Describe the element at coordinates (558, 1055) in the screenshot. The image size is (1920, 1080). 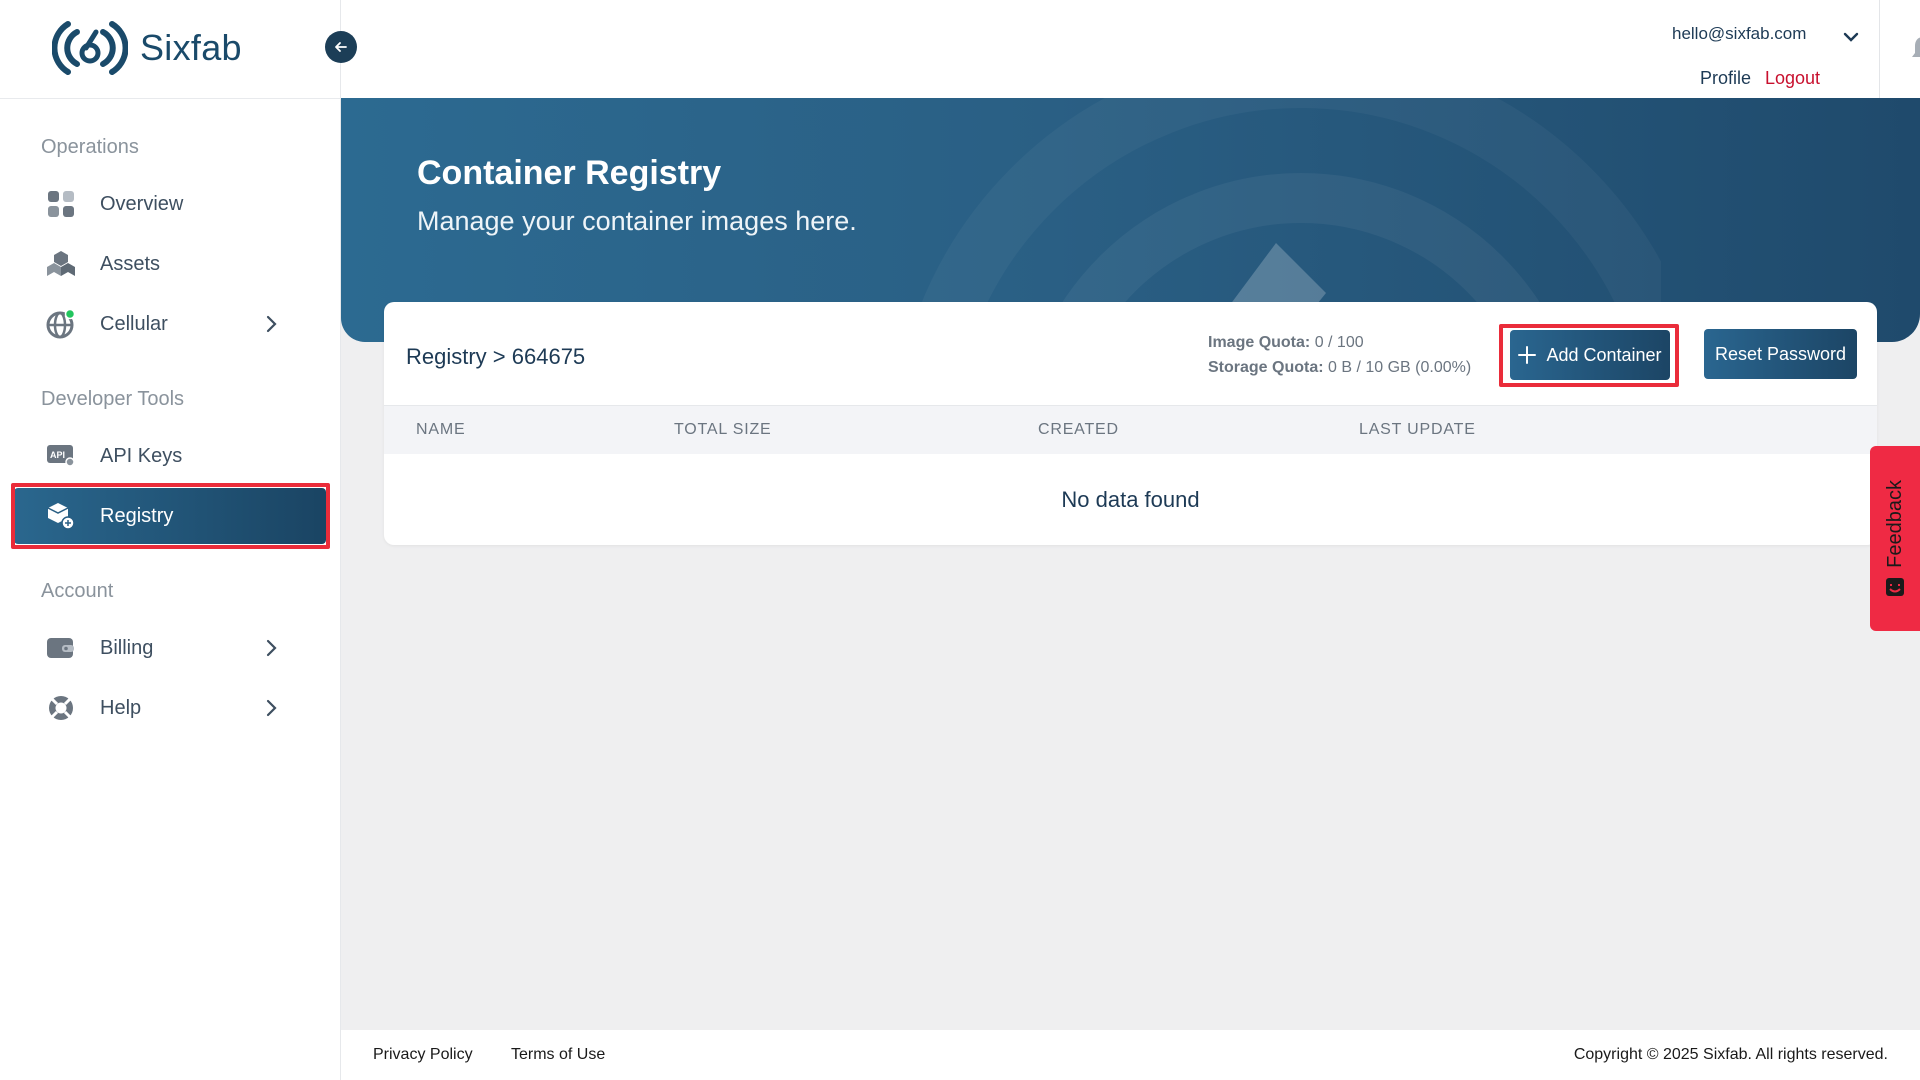
I see `terms-of-use-link: Terms of Use` at that location.